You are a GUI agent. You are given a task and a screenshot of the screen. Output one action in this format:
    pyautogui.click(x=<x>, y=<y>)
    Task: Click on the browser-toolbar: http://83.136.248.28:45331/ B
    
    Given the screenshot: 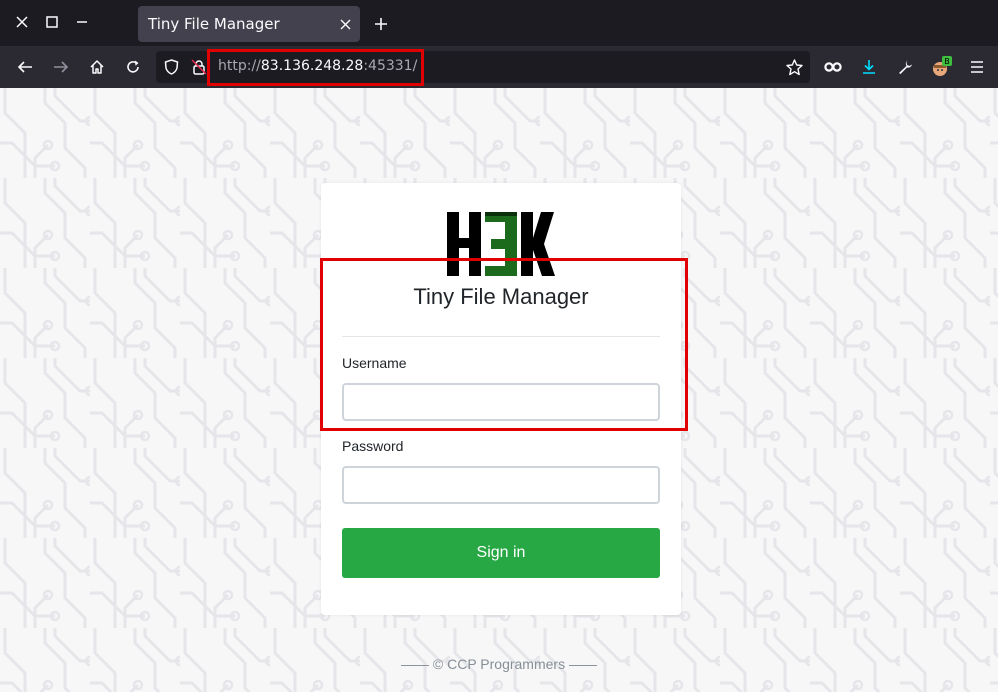 What is the action you would take?
    pyautogui.click(x=499, y=67)
    